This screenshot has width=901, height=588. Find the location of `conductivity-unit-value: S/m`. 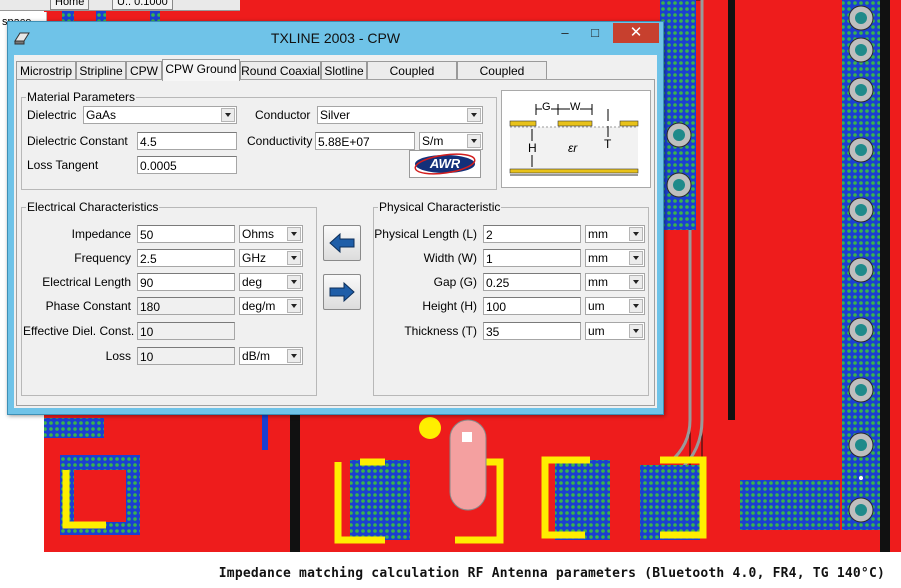

conductivity-unit-value: S/m is located at coordinates (433, 141).